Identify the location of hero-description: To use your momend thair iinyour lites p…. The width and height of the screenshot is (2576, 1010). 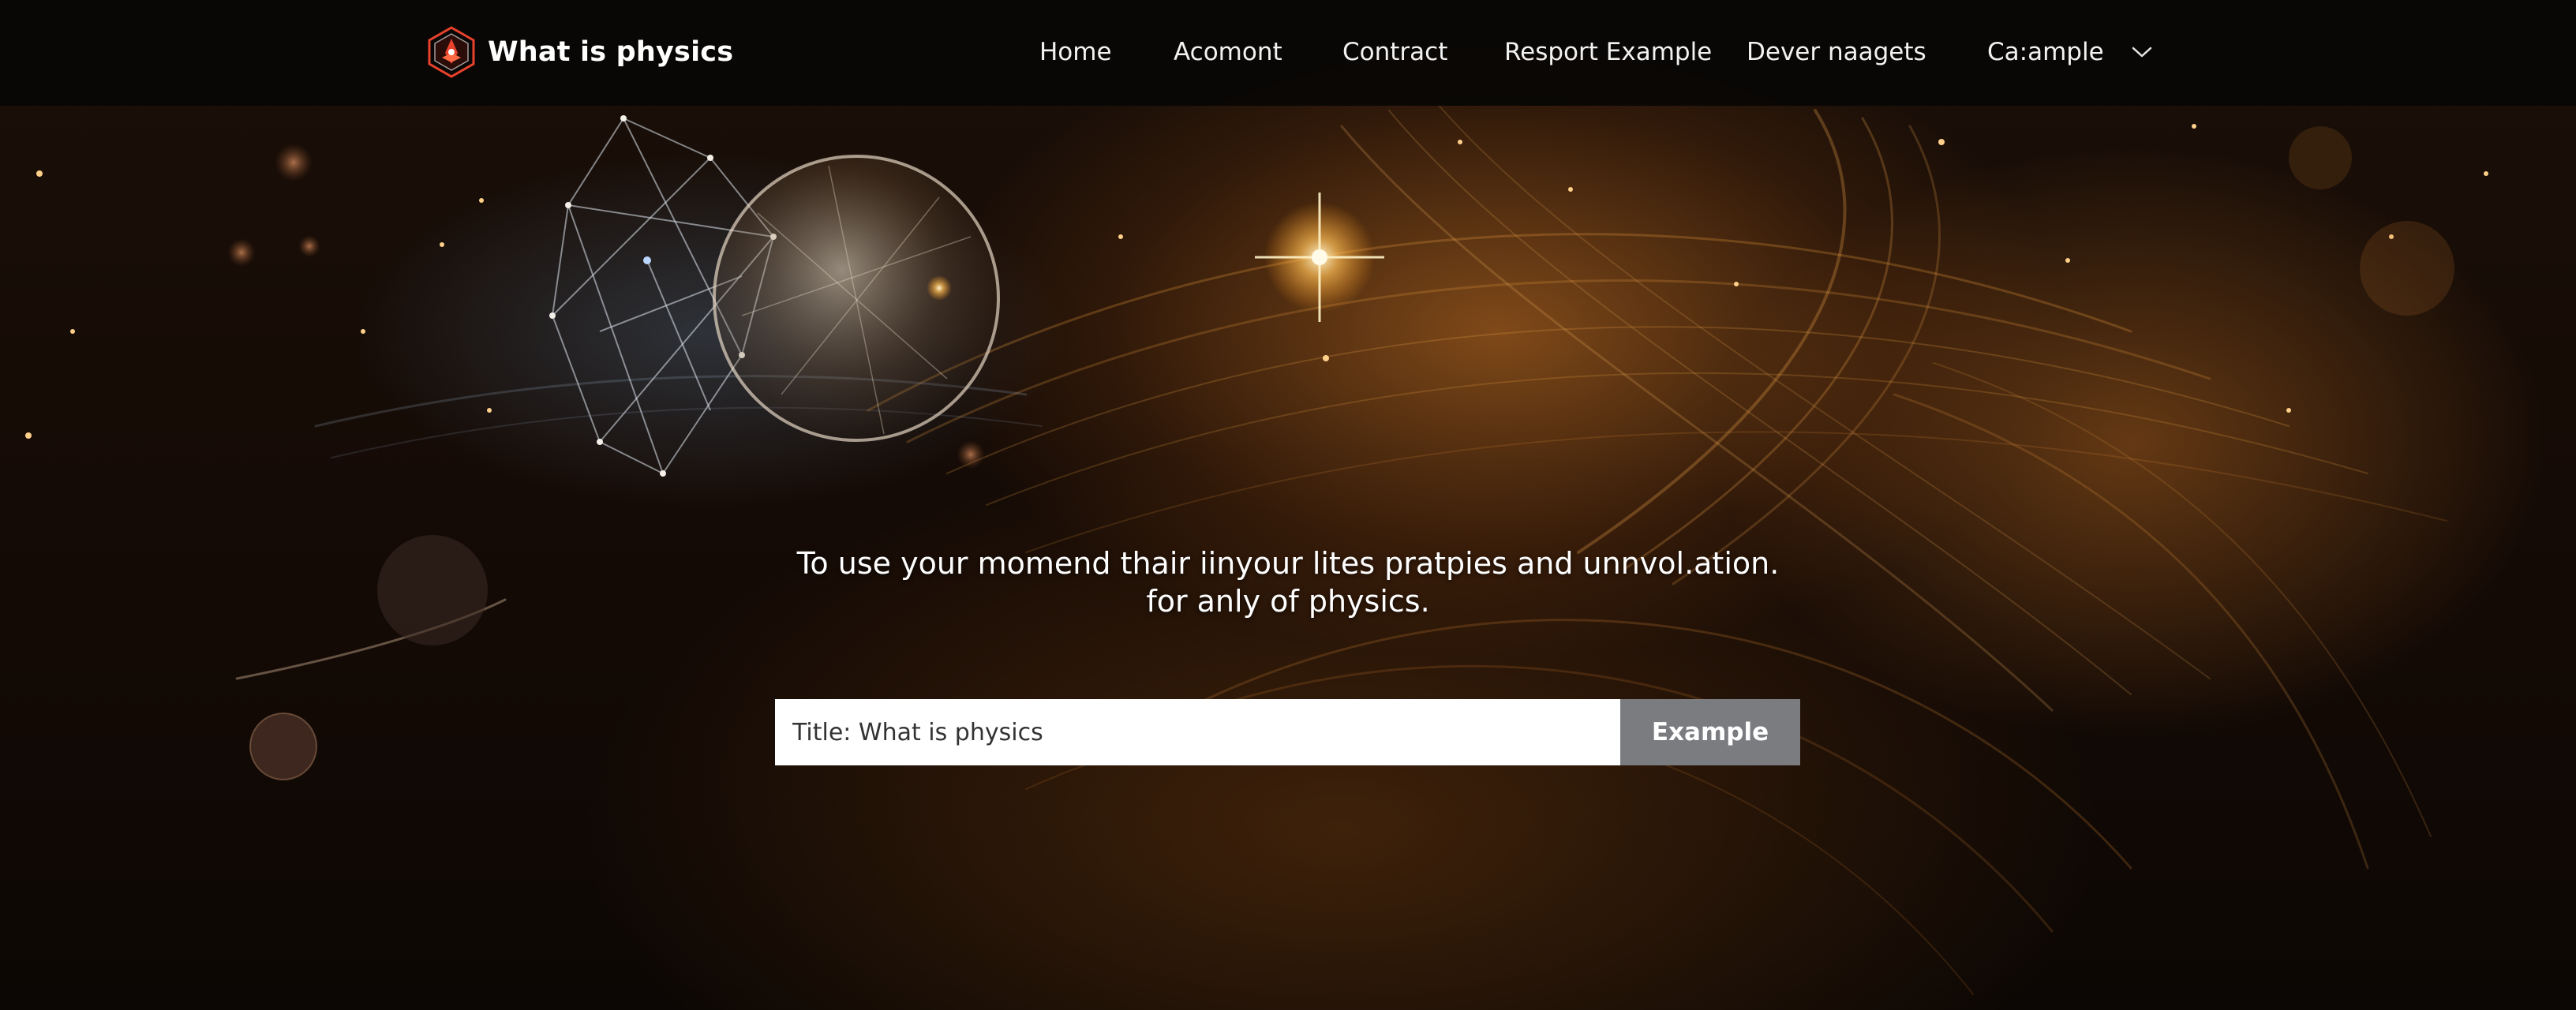
(1288, 582).